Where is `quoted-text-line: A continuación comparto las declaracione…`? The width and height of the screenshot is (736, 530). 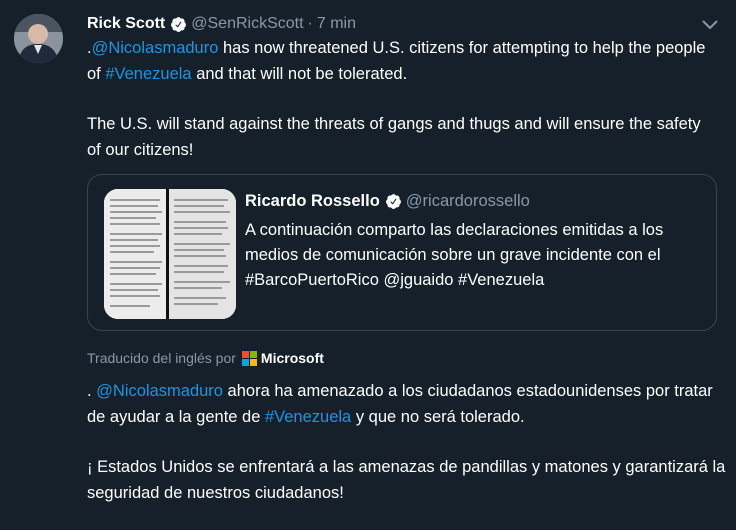 quoted-text-line: A continuación comparto las declaracione… is located at coordinates (454, 230).